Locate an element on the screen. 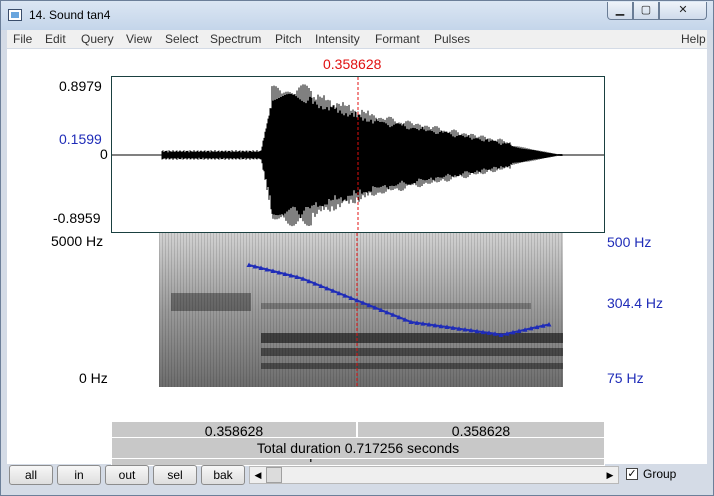  menu-query: Query is located at coordinates (97, 39).